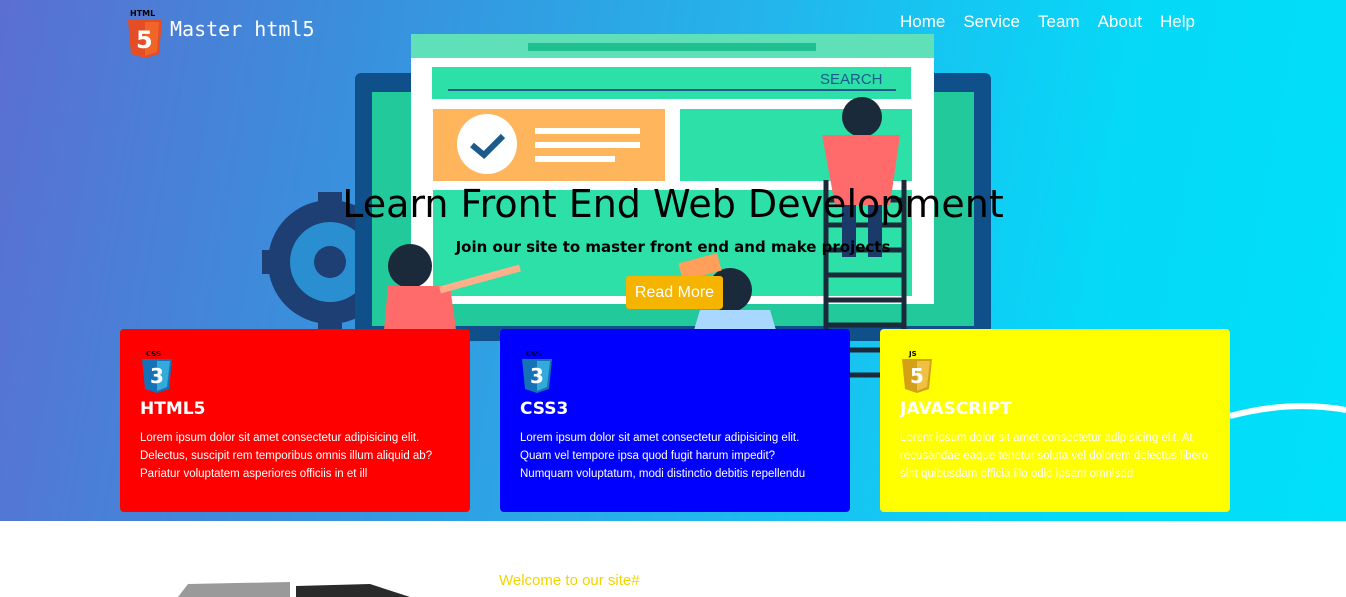 The height and width of the screenshot is (597, 1346). Describe the element at coordinates (673, 204) in the screenshot. I see `hero-title: Learn Front End Web Development` at that location.